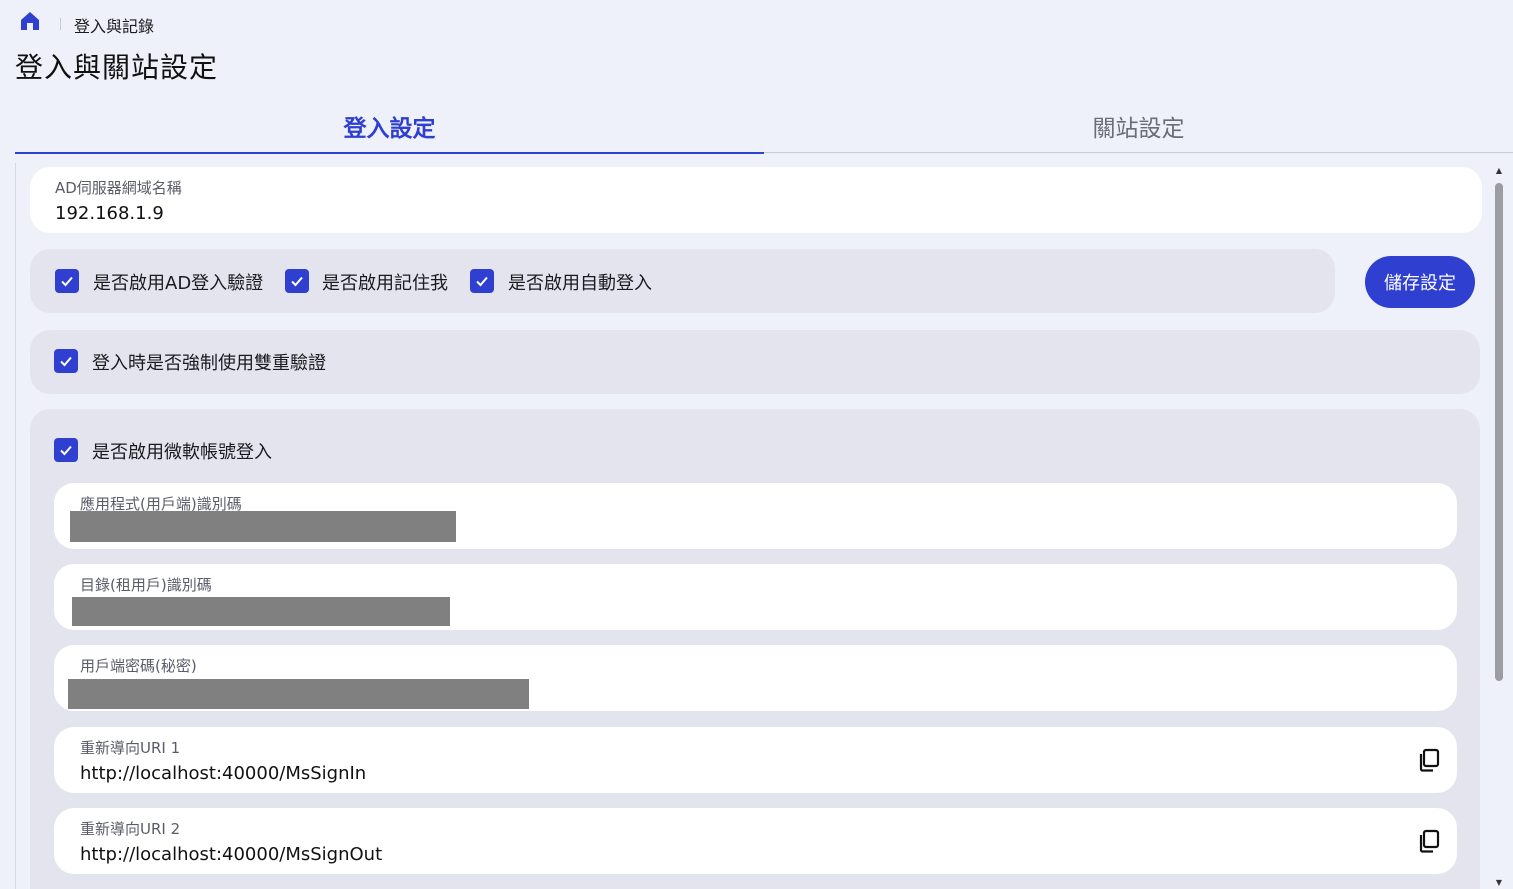 The height and width of the screenshot is (889, 1513). I want to click on redirect-uri-1-value: http://localhost:40000/MsSignIn, so click(223, 773).